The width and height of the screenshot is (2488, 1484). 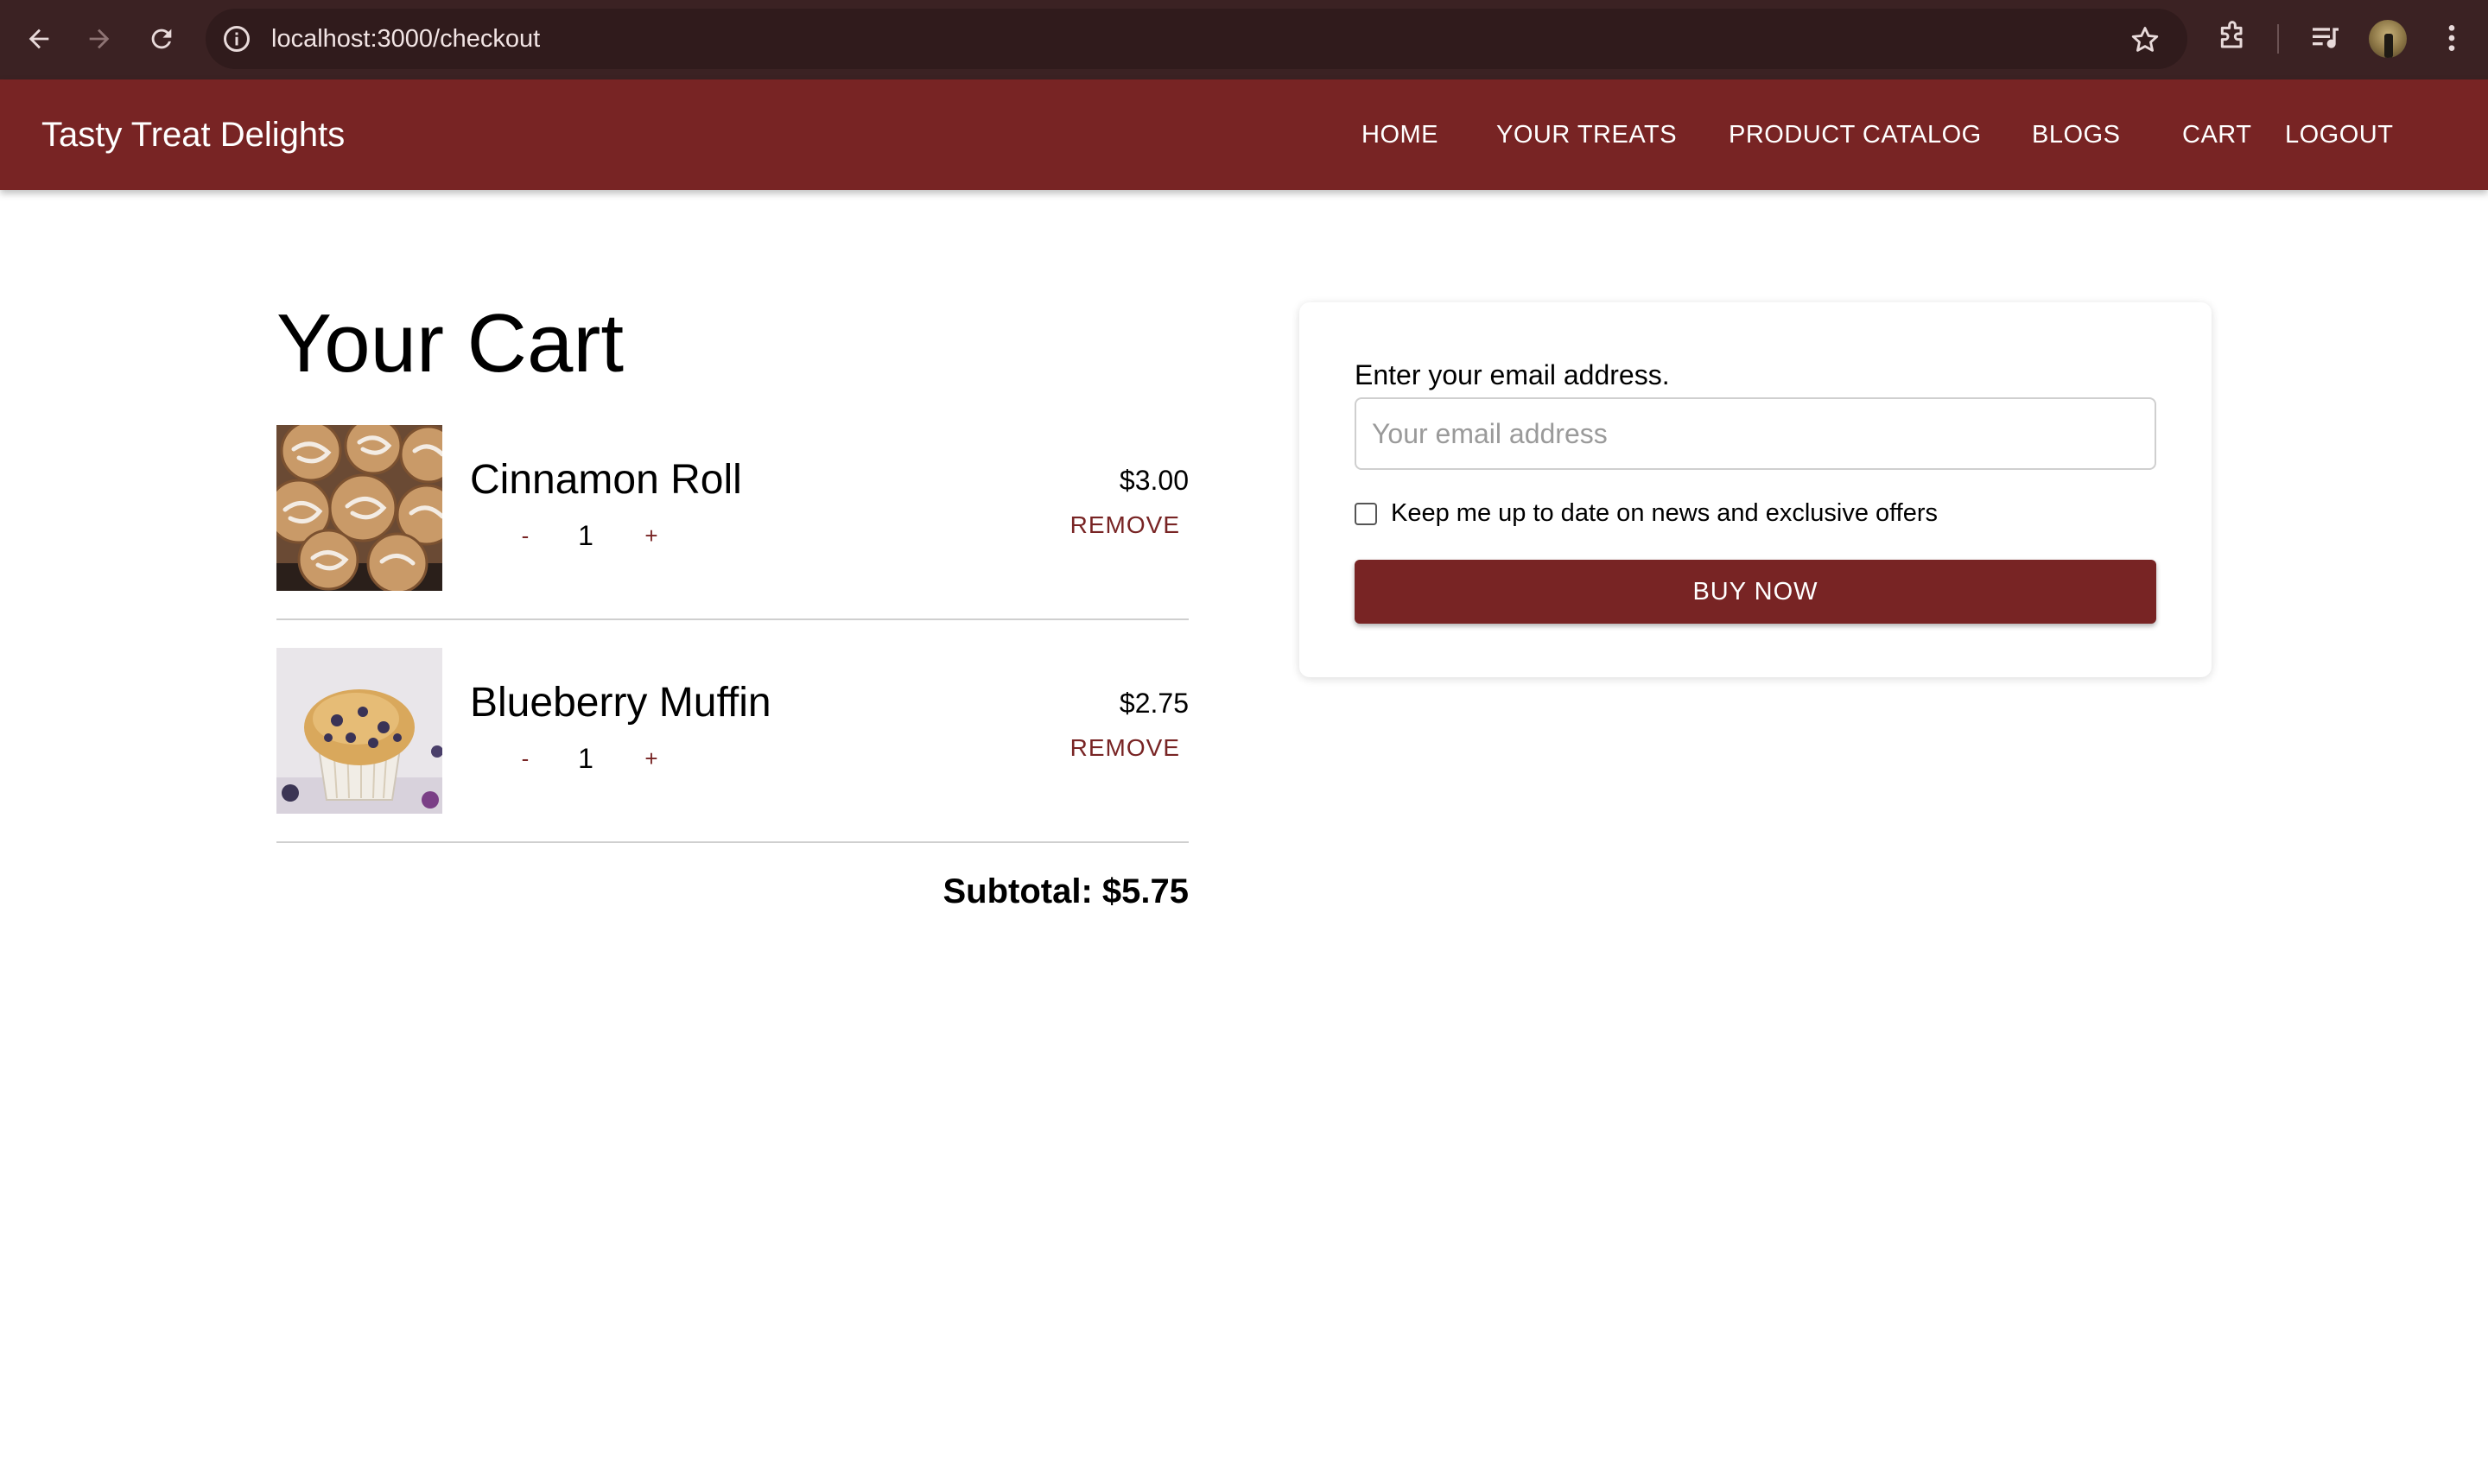 I want to click on forward-arrow-icon, so click(x=99, y=39).